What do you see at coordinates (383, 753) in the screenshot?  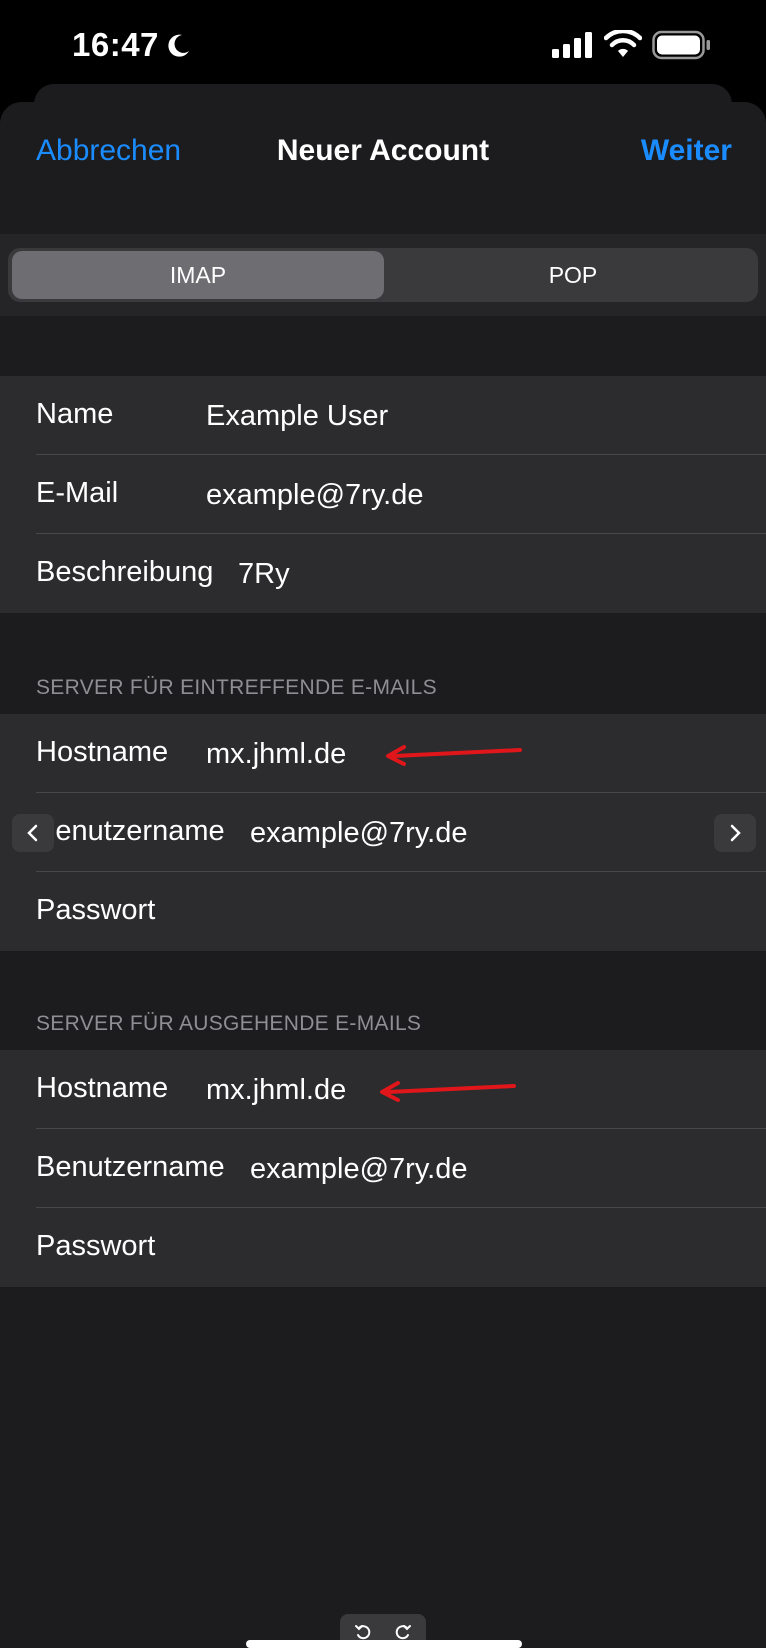 I see `incoming-hostname-row: Hostname mx.jhml.de` at bounding box center [383, 753].